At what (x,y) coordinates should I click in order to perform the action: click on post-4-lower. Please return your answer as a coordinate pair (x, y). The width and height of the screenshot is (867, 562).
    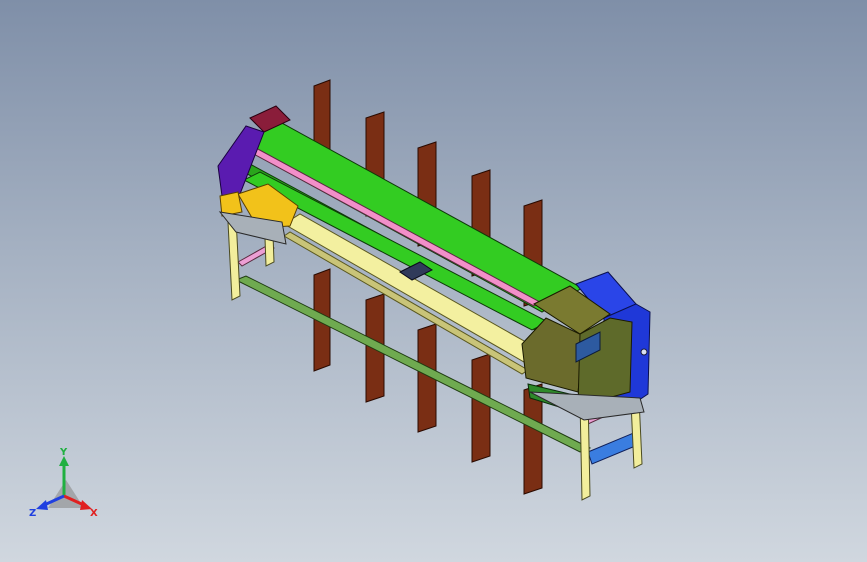
    Looking at the image, I should click on (481, 408).